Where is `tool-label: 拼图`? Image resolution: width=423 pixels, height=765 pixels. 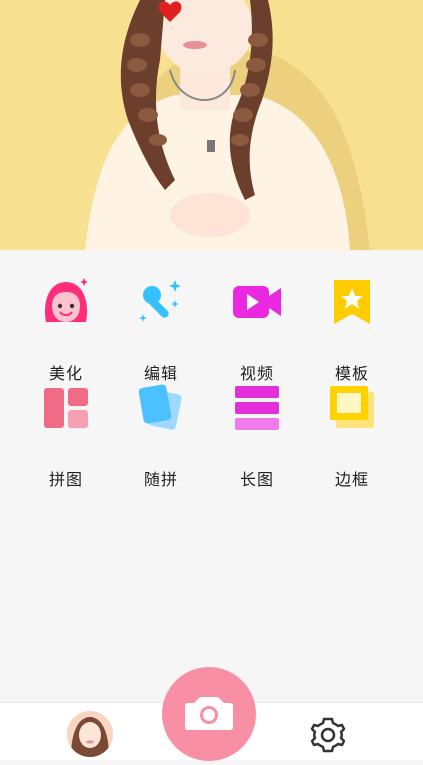 tool-label: 拼图 is located at coordinates (65, 479).